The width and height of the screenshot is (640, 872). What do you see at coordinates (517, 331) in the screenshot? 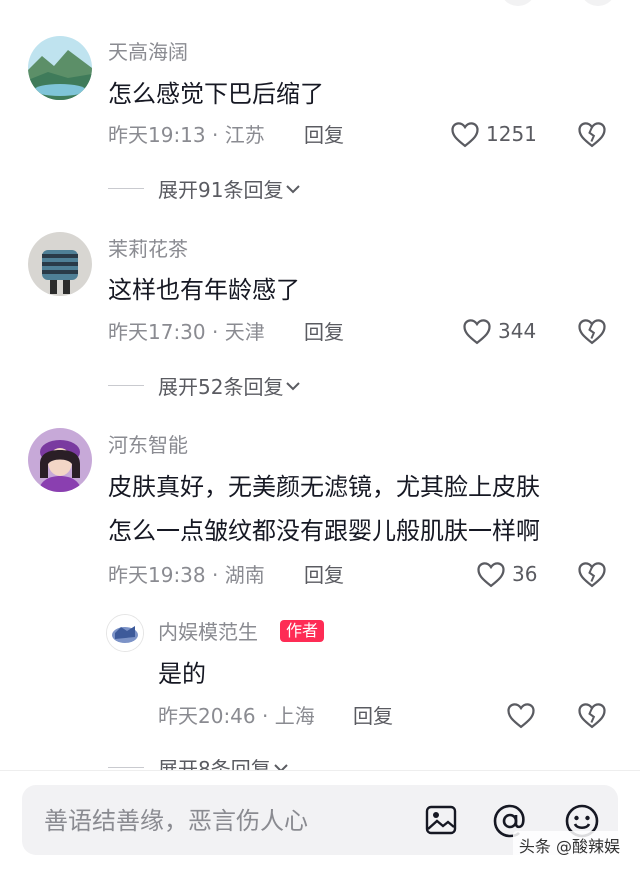
I see `like-count: 344` at bounding box center [517, 331].